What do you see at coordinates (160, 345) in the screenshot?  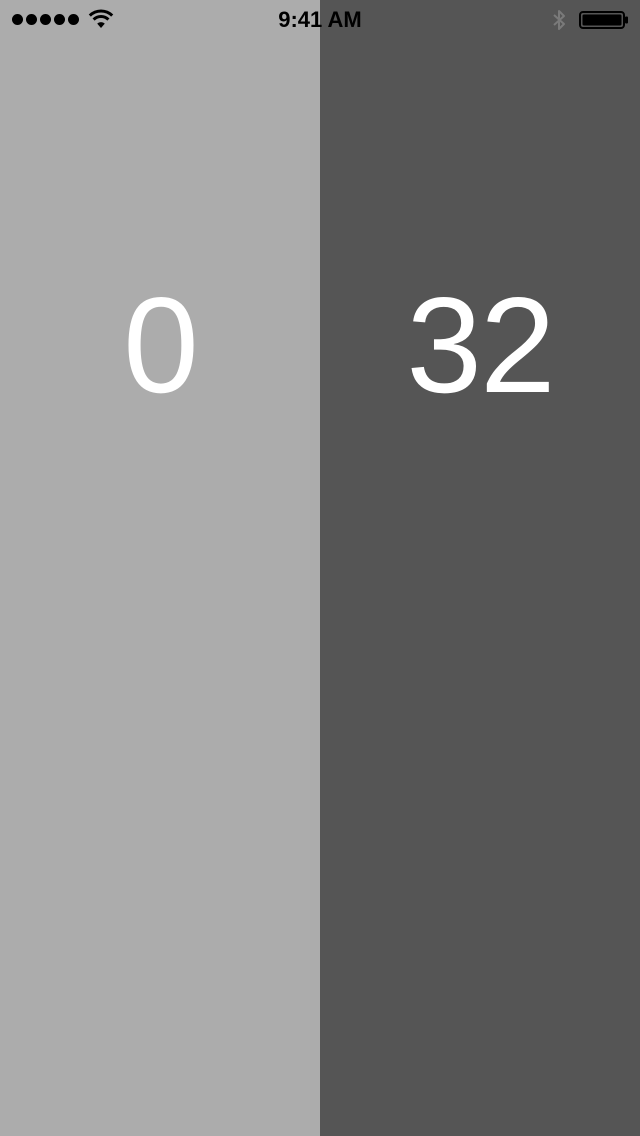 I see `player-one-score: 0` at bounding box center [160, 345].